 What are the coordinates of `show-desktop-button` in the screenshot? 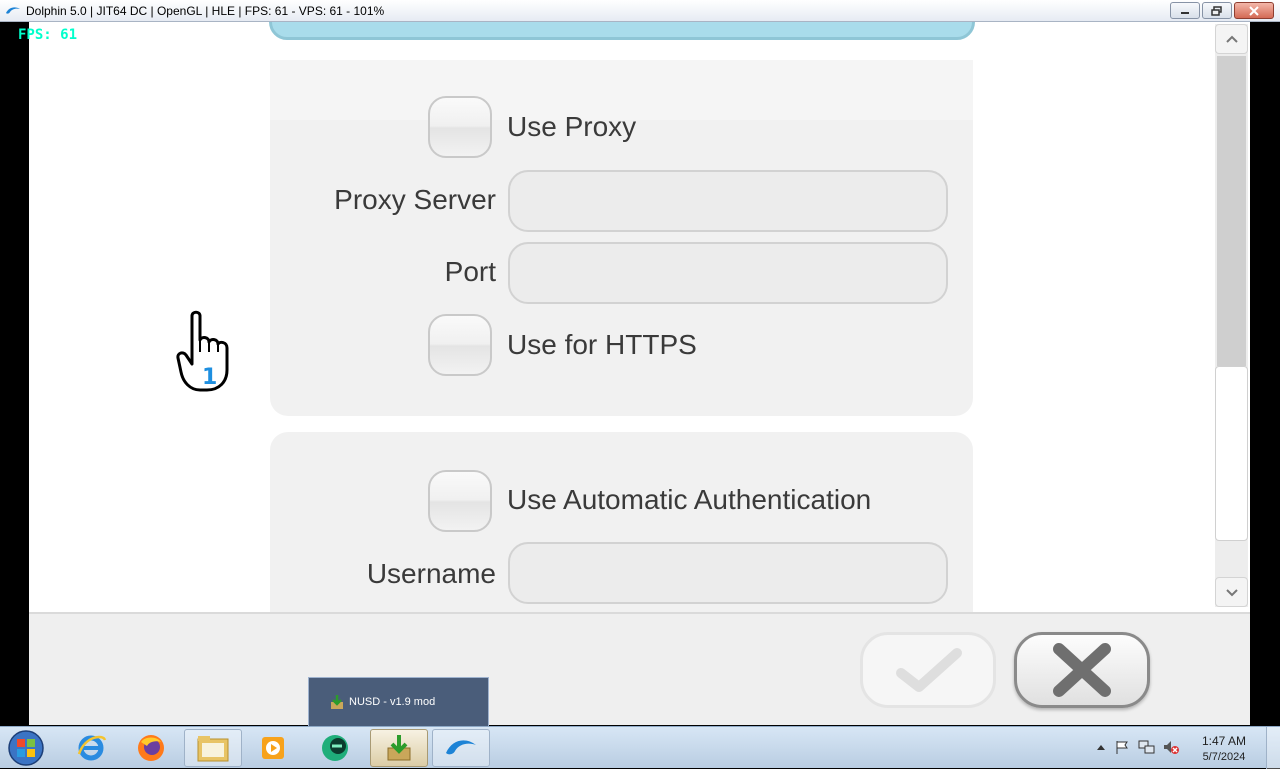 It's located at (1273, 748).